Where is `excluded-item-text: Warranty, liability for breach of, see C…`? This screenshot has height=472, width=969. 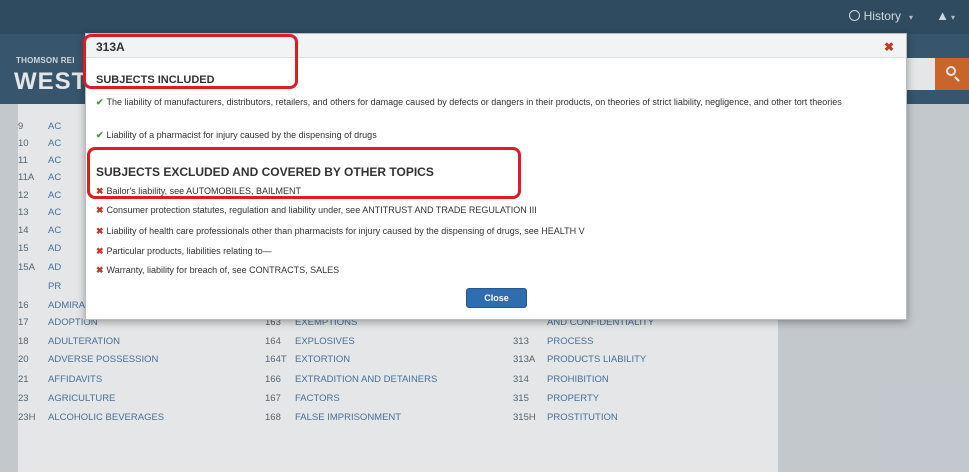 excluded-item-text: Warranty, liability for breach of, see C… is located at coordinates (223, 270).